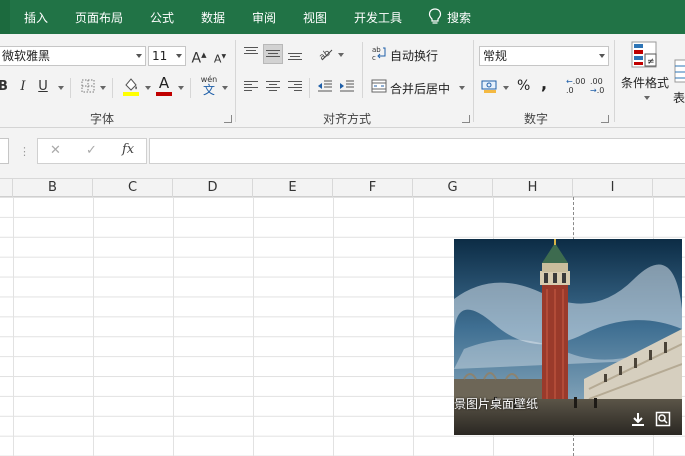 The image size is (685, 456). What do you see at coordinates (295, 87) in the screenshot?
I see `align-right-icon` at bounding box center [295, 87].